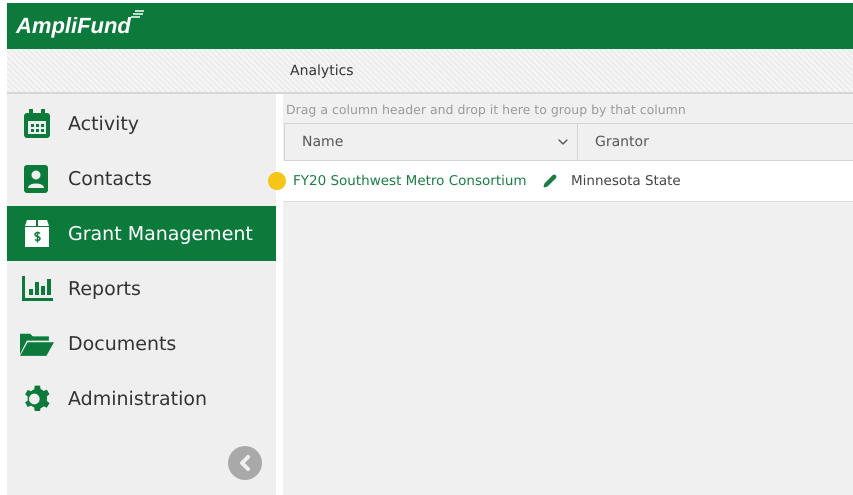 The width and height of the screenshot is (853, 495). I want to click on column-header: Grantor, so click(715, 142).